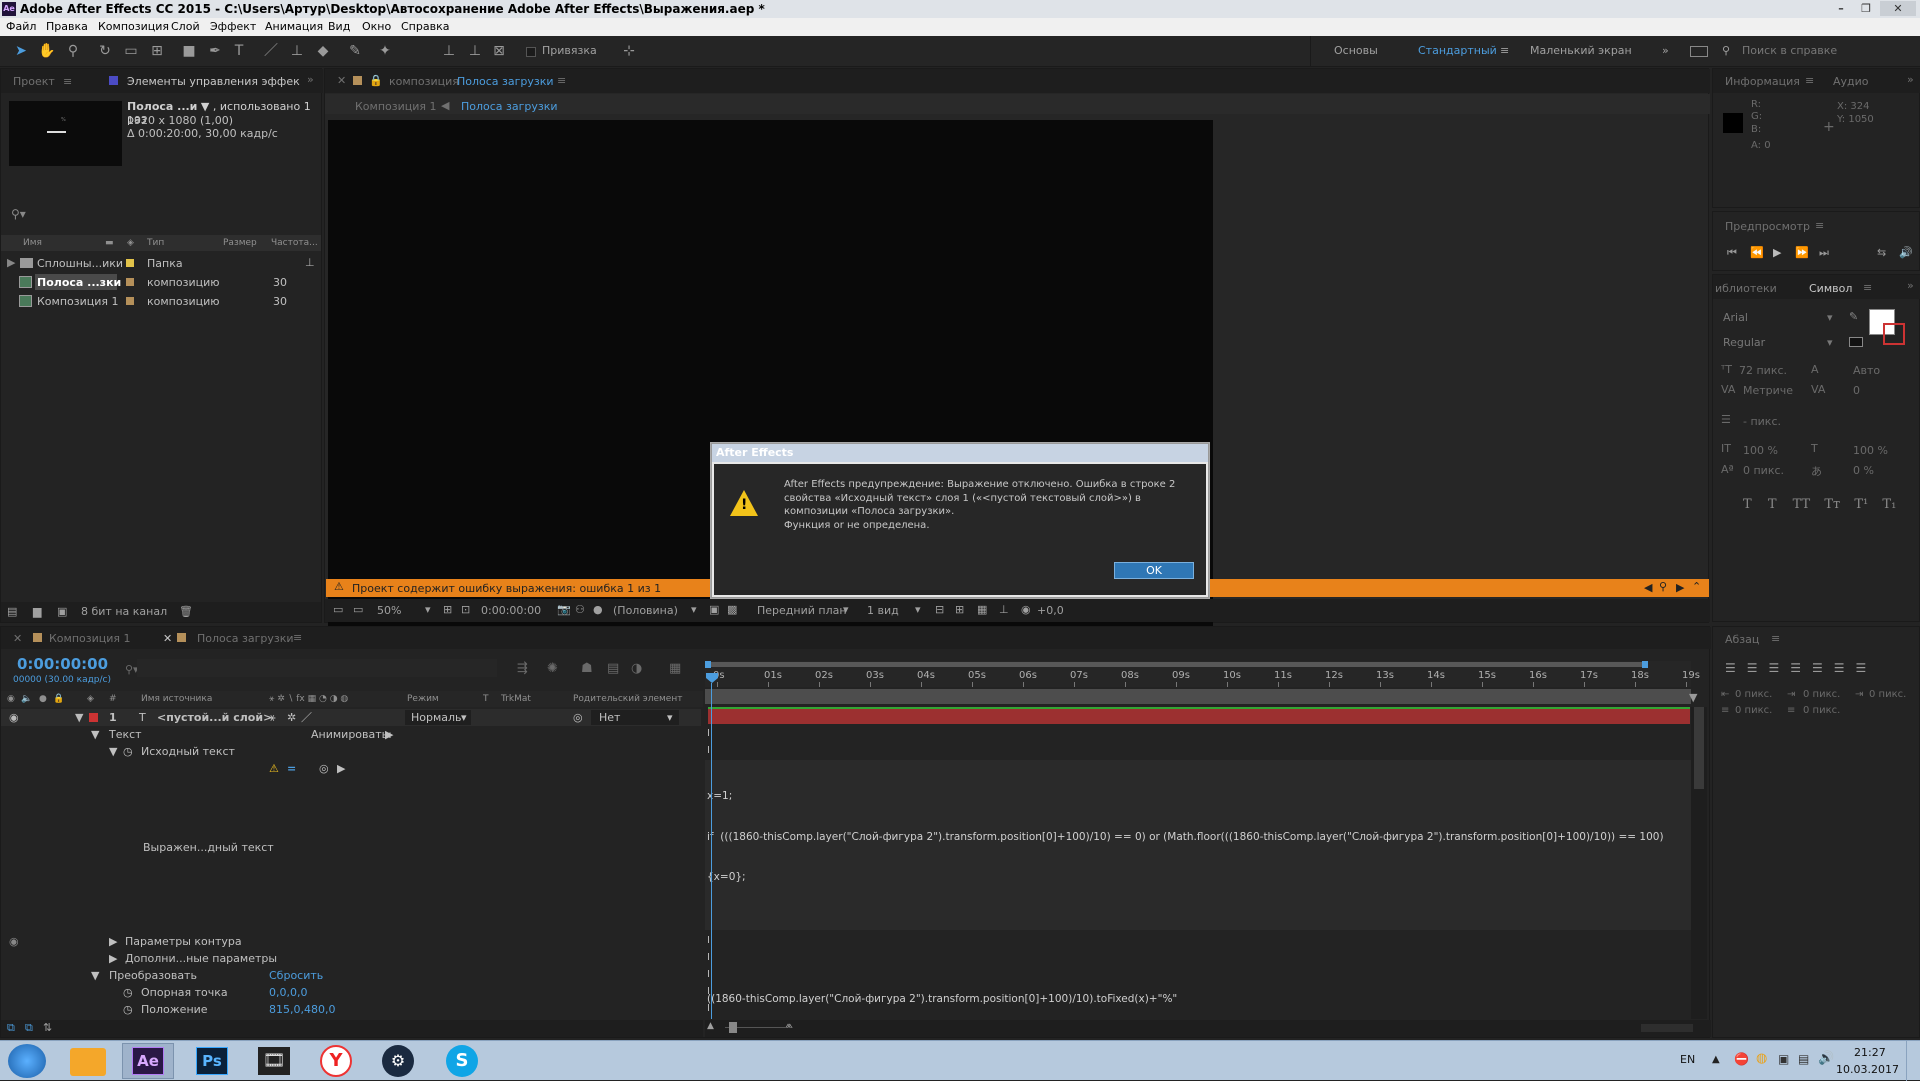  I want to click on mute-icon: 🔊, so click(1906, 252).